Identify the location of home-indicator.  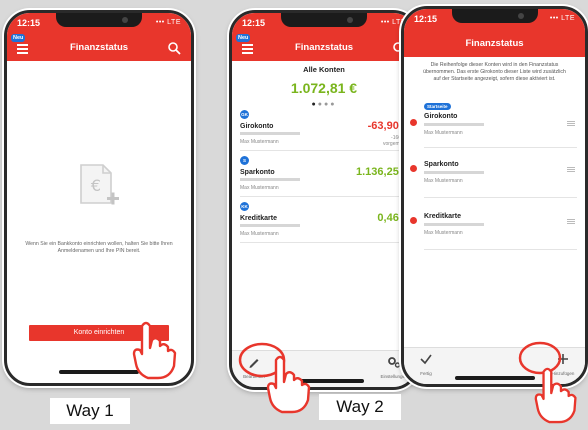
(99, 372).